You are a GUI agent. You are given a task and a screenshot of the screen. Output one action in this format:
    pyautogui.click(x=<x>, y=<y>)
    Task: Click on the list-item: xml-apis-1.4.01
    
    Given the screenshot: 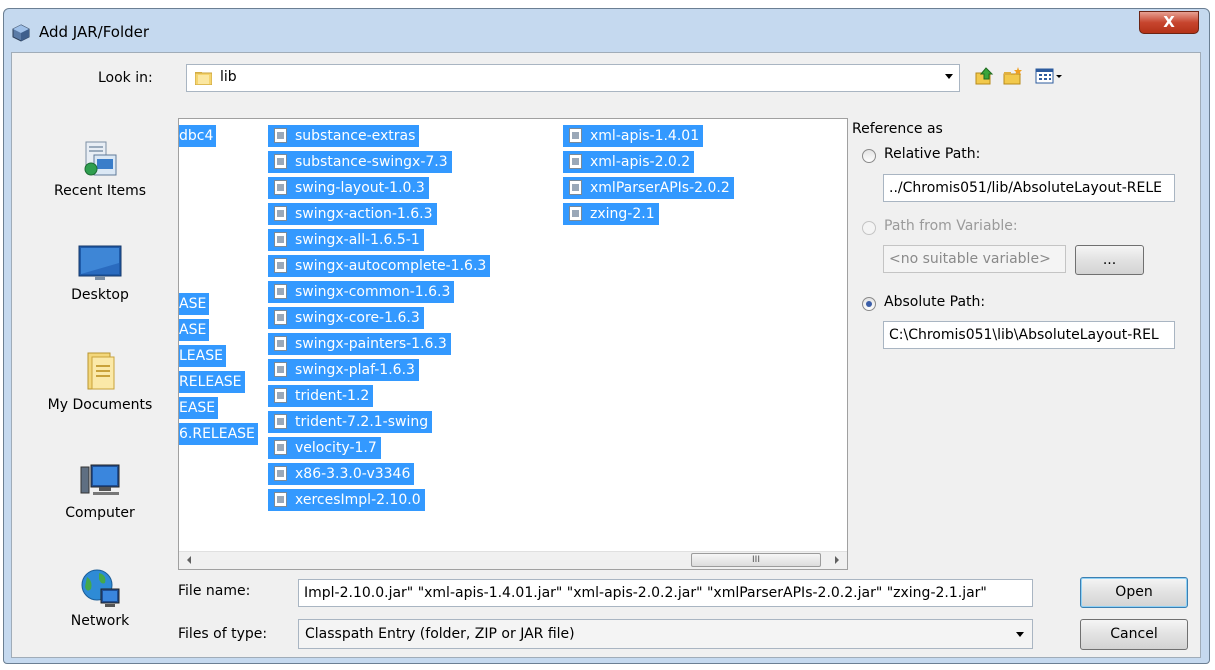 What is the action you would take?
    pyautogui.click(x=633, y=136)
    